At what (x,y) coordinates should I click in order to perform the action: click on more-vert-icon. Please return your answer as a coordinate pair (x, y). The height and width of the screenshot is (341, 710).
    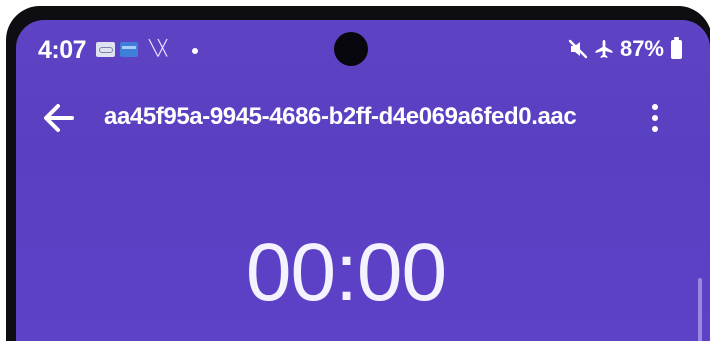
    Looking at the image, I should click on (655, 118).